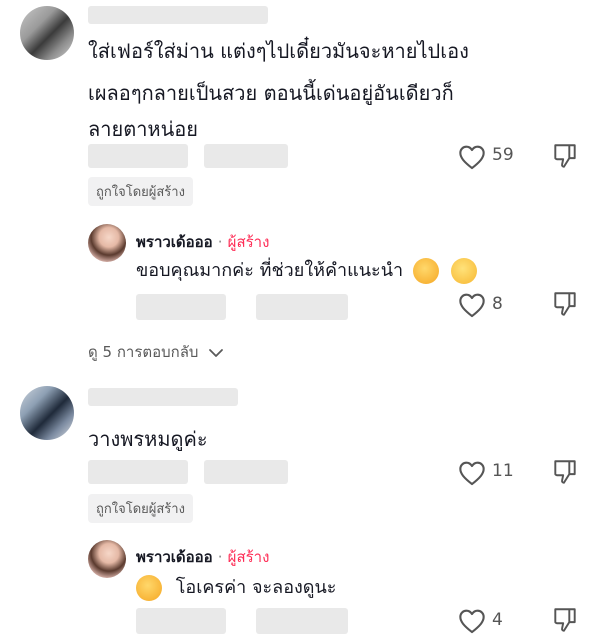 Image resolution: width=600 pixels, height=642 pixels. I want to click on reply-text-content: โอเครค่า จะลองดูนะ, so click(256, 587).